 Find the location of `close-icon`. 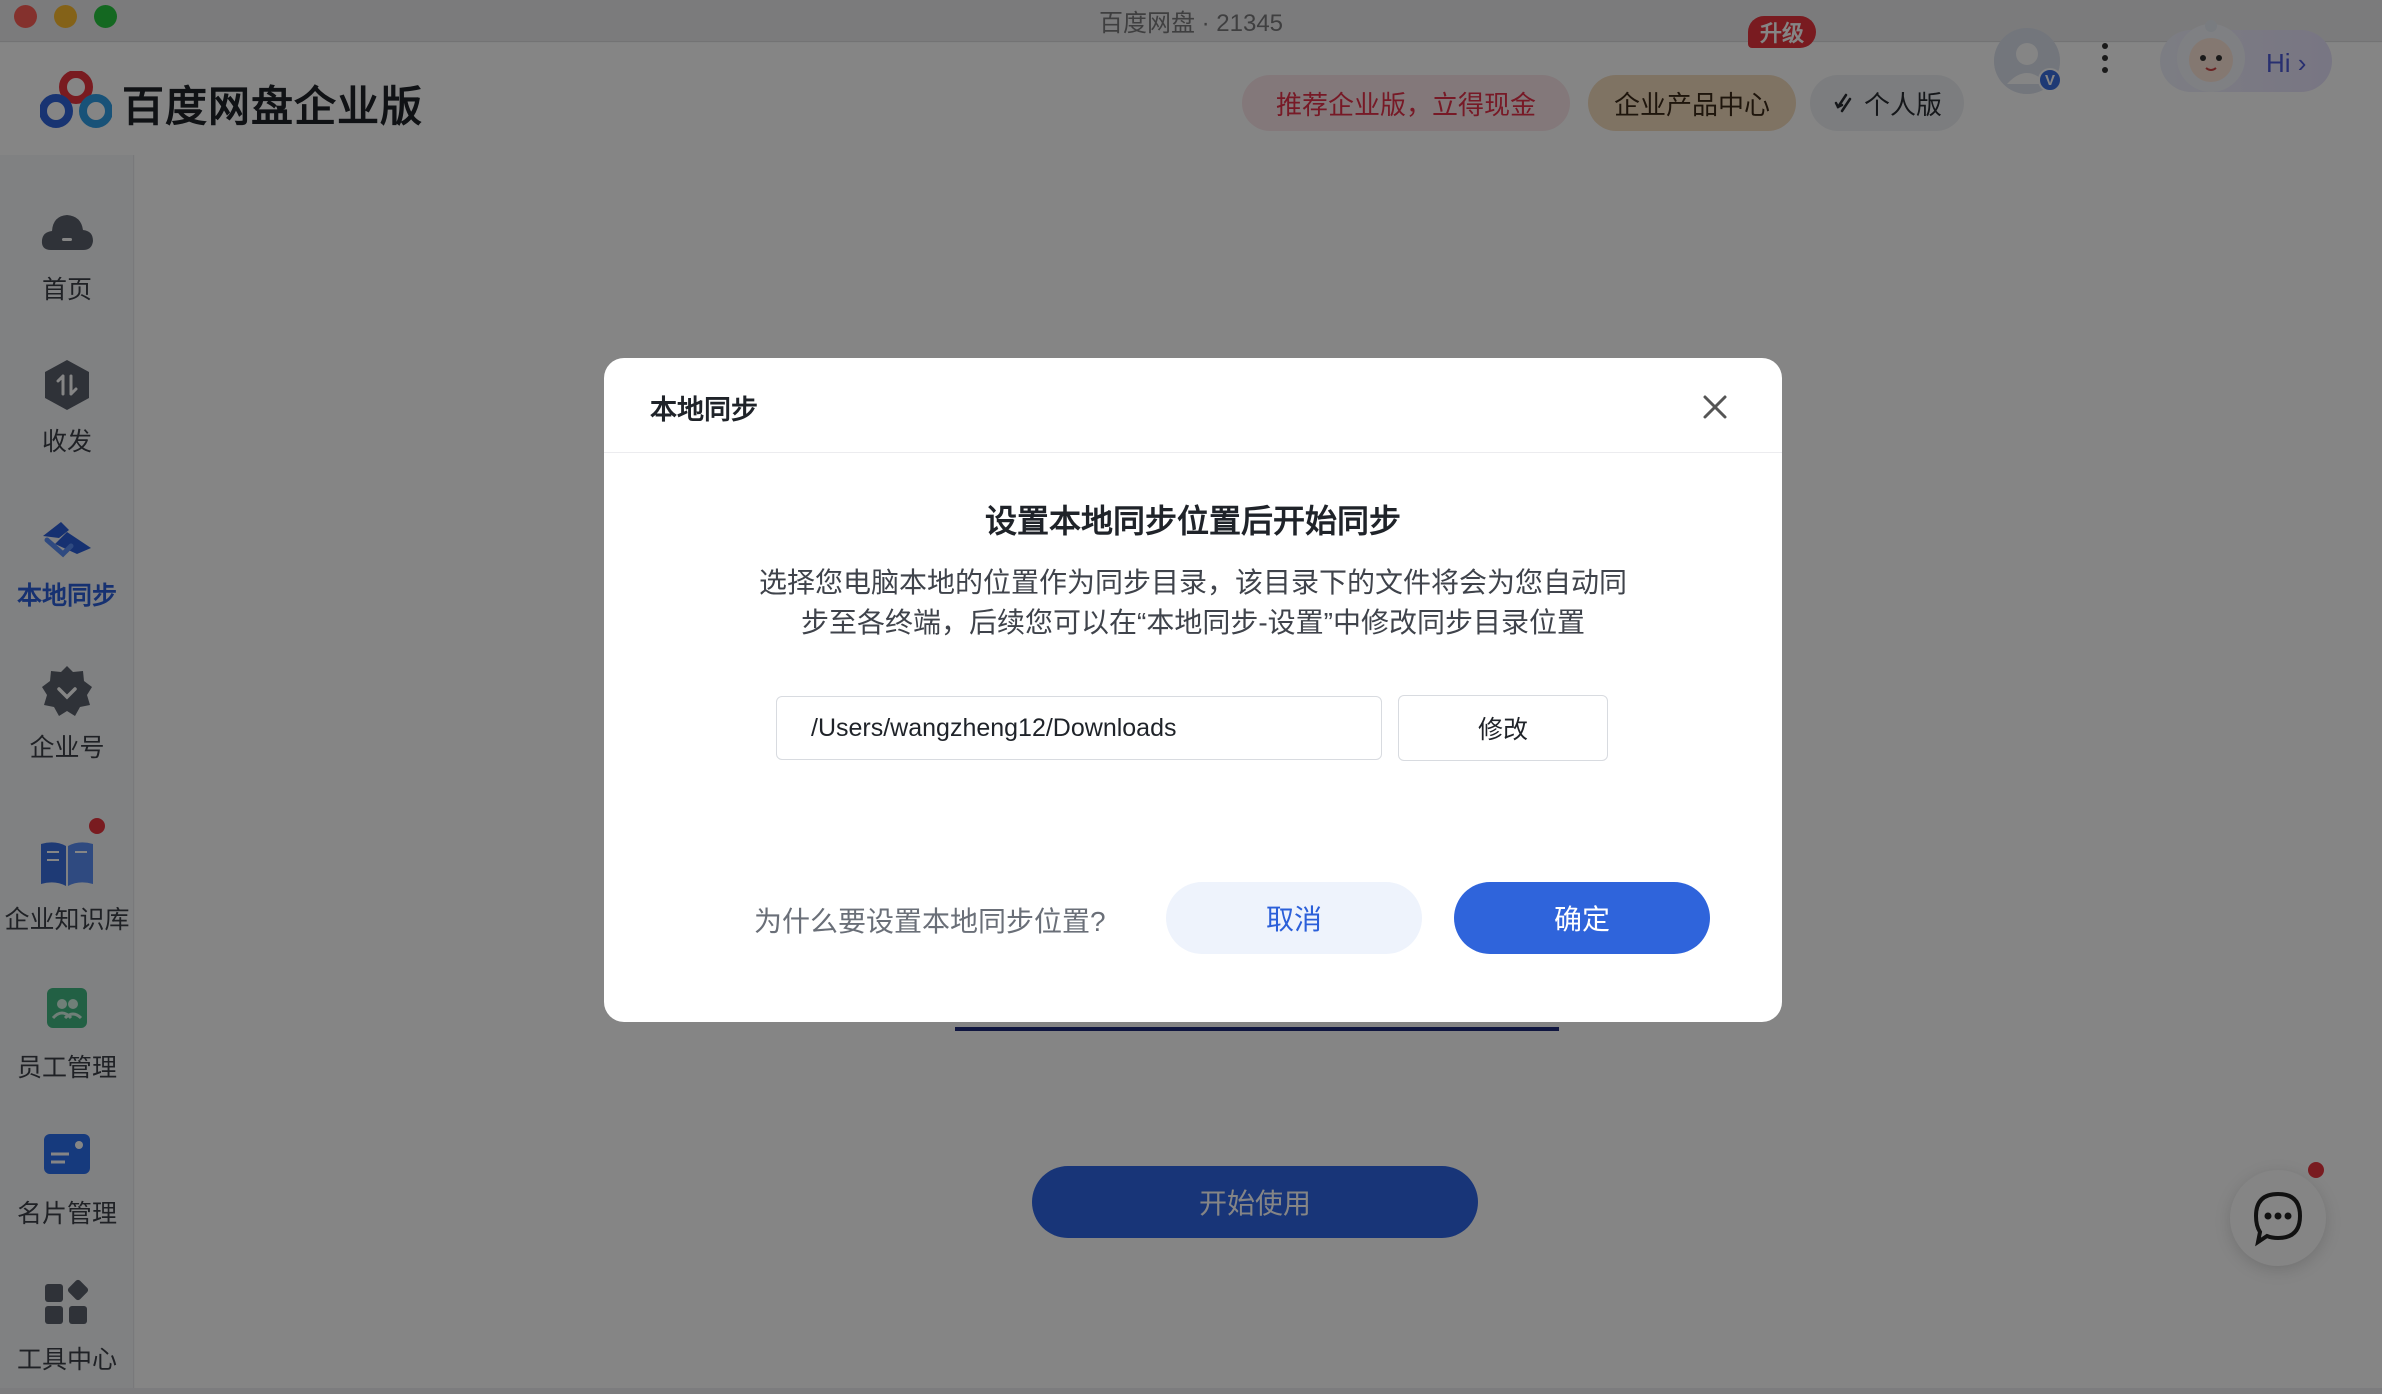

close-icon is located at coordinates (1715, 407).